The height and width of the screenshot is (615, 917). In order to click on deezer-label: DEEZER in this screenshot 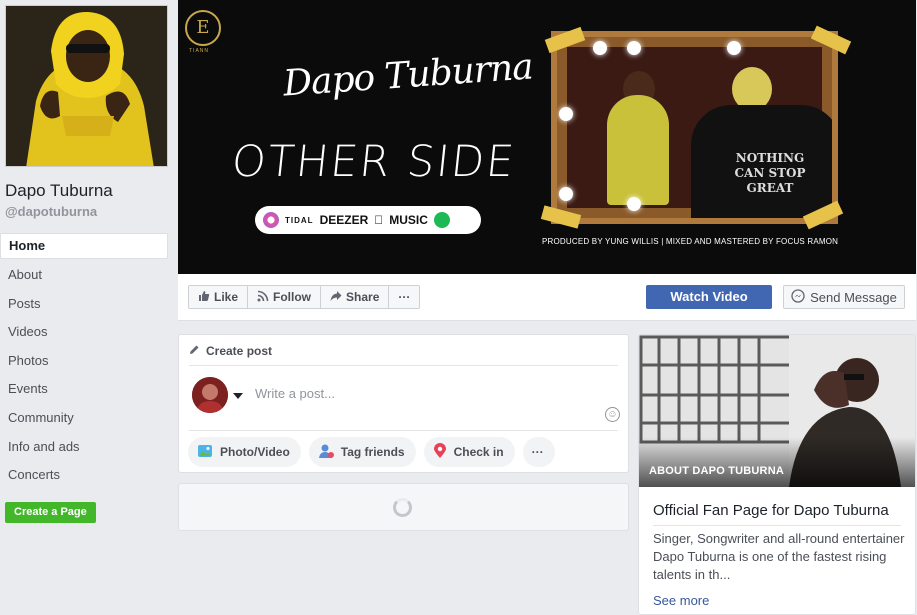, I will do `click(344, 220)`.